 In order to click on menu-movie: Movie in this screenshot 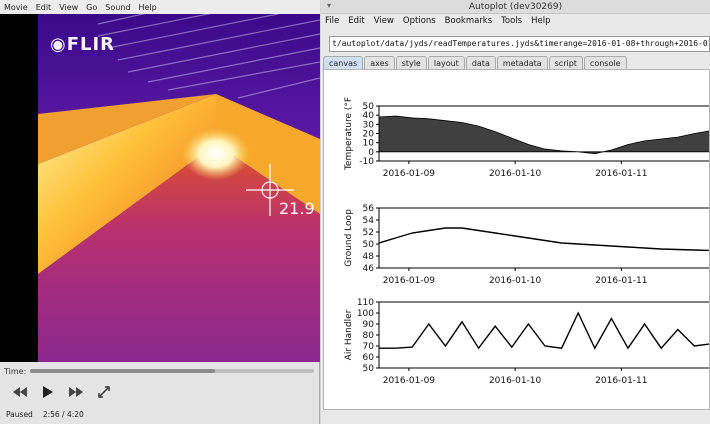, I will do `click(16, 7)`.